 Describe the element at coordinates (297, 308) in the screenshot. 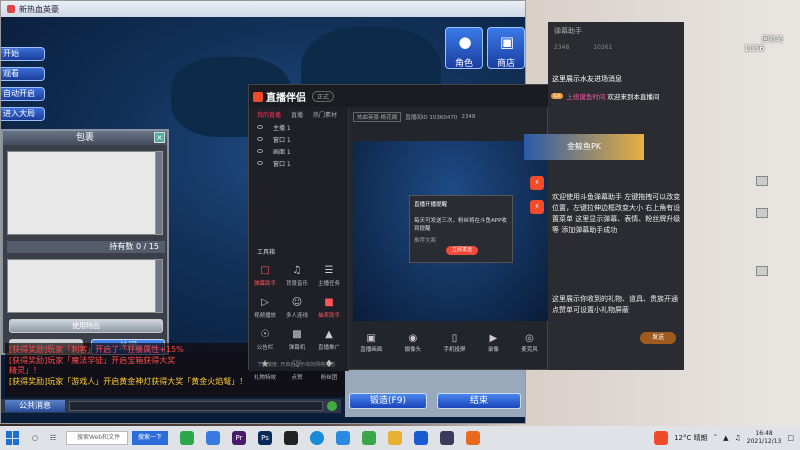

I see `tool-linkup: ☺ 多人连线` at that location.